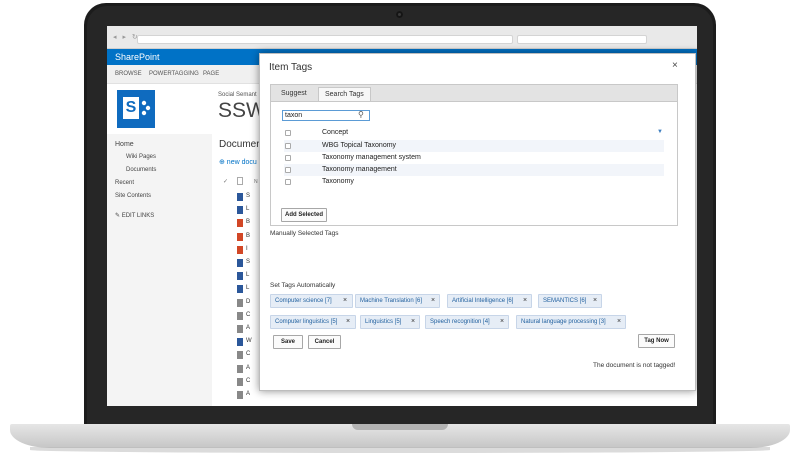 This screenshot has width=800, height=467. Describe the element at coordinates (288, 342) in the screenshot. I see `save-button: Save` at that location.